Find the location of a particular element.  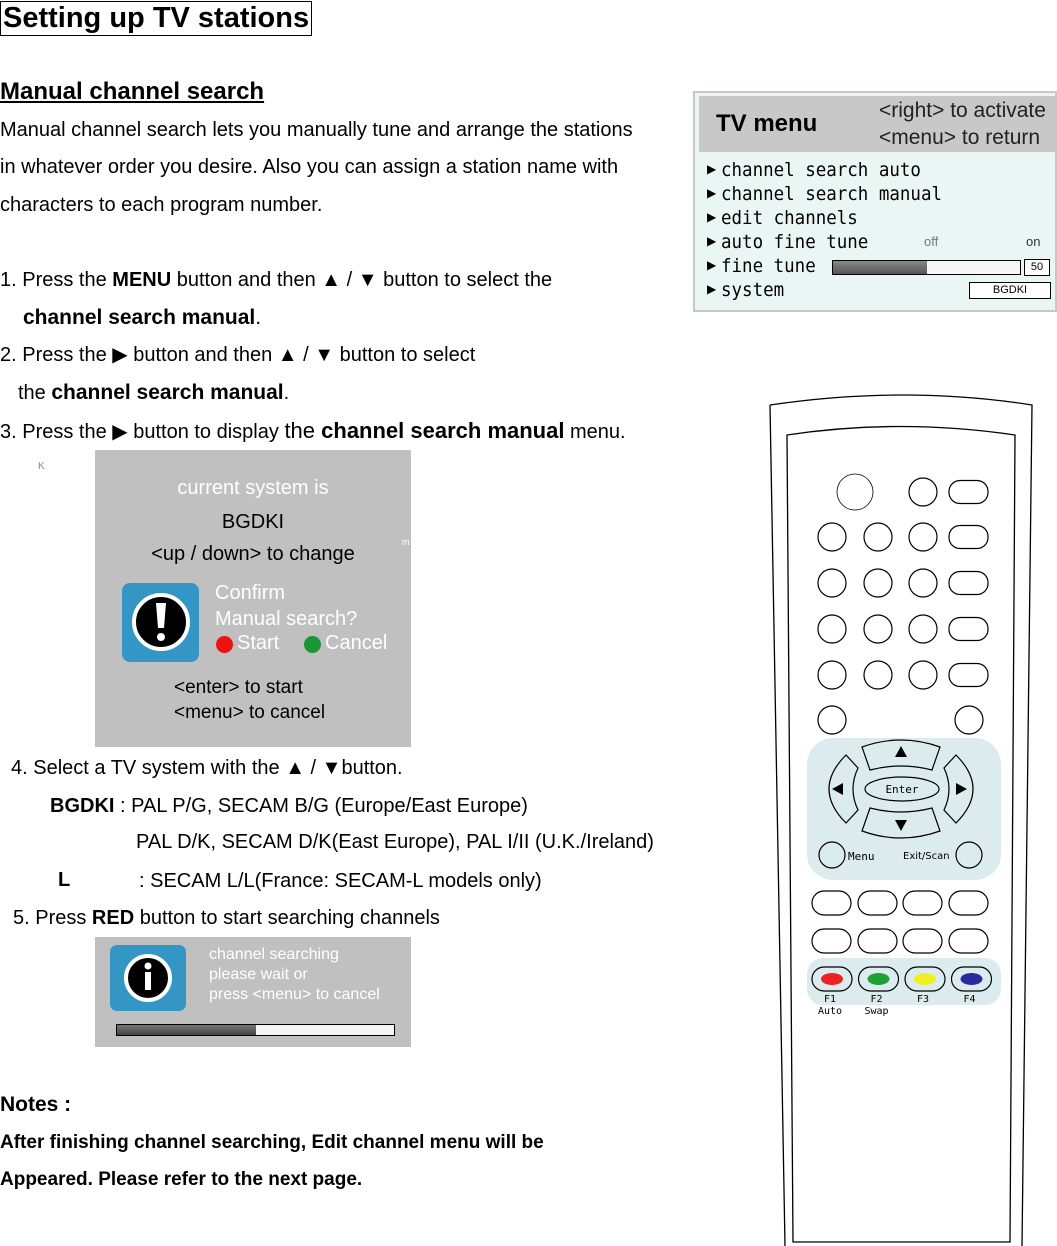

enter-label: Enter is located at coordinates (901, 789).